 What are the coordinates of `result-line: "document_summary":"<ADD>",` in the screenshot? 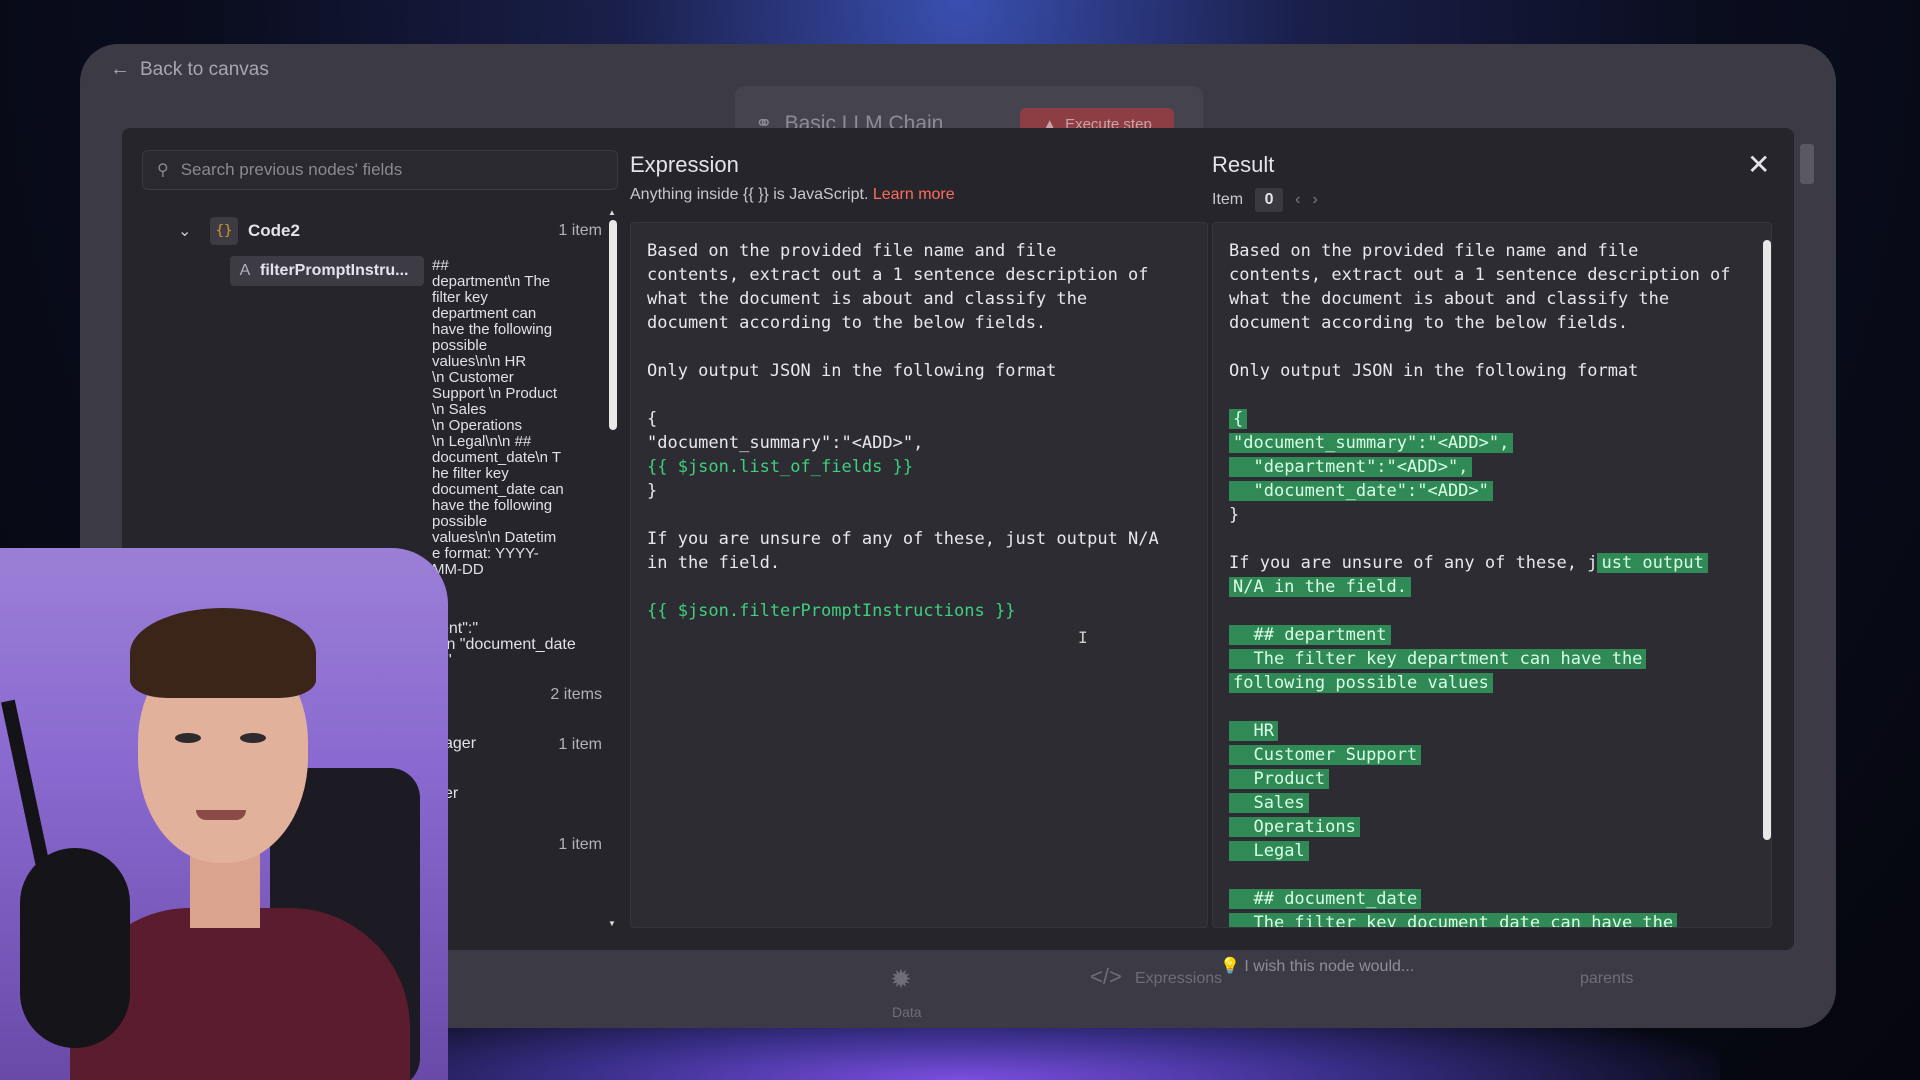 It's located at (1485, 443).